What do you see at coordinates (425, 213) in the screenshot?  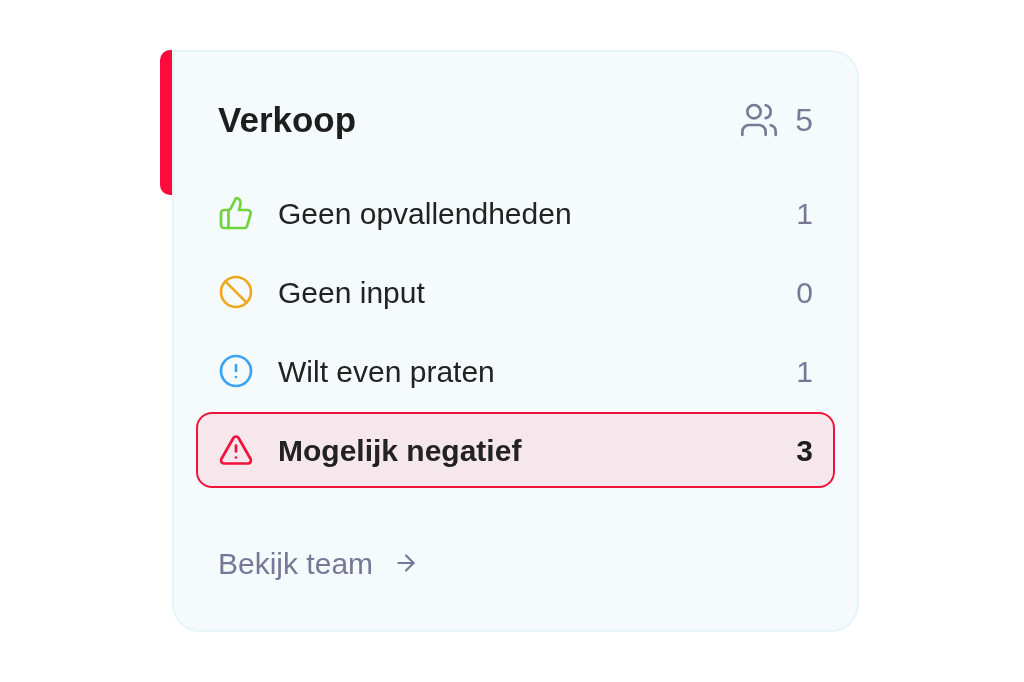 I see `status-label: Geen opvallendheden` at bounding box center [425, 213].